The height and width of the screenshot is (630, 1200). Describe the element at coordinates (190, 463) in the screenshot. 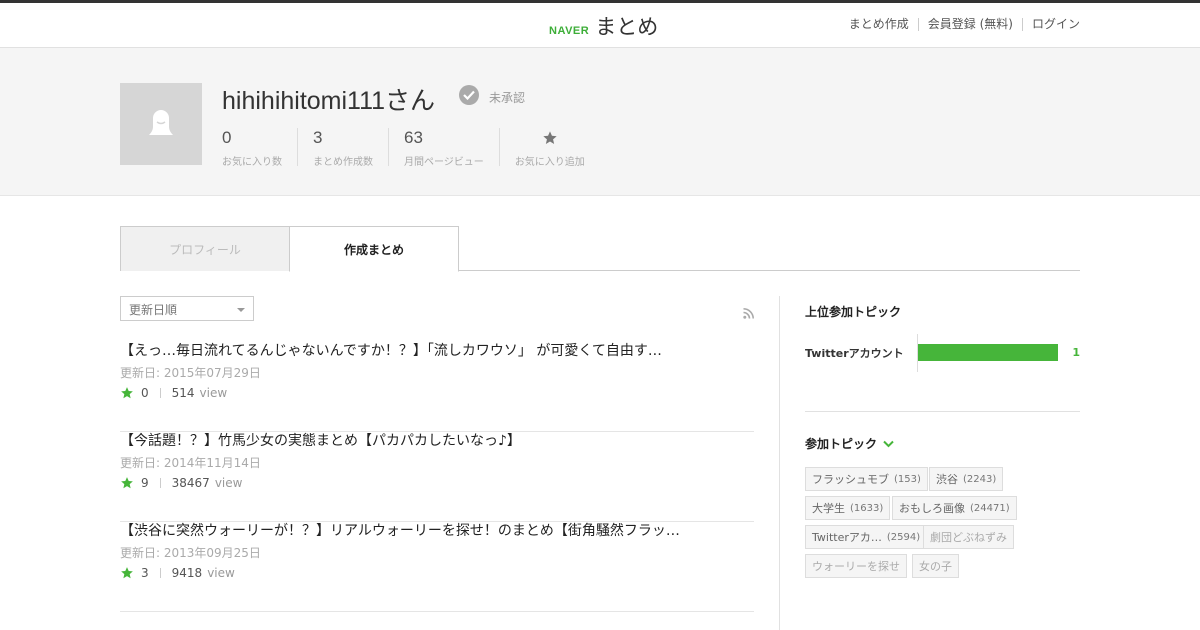

I see `article-date: 更新日: 2014年11月14日` at that location.